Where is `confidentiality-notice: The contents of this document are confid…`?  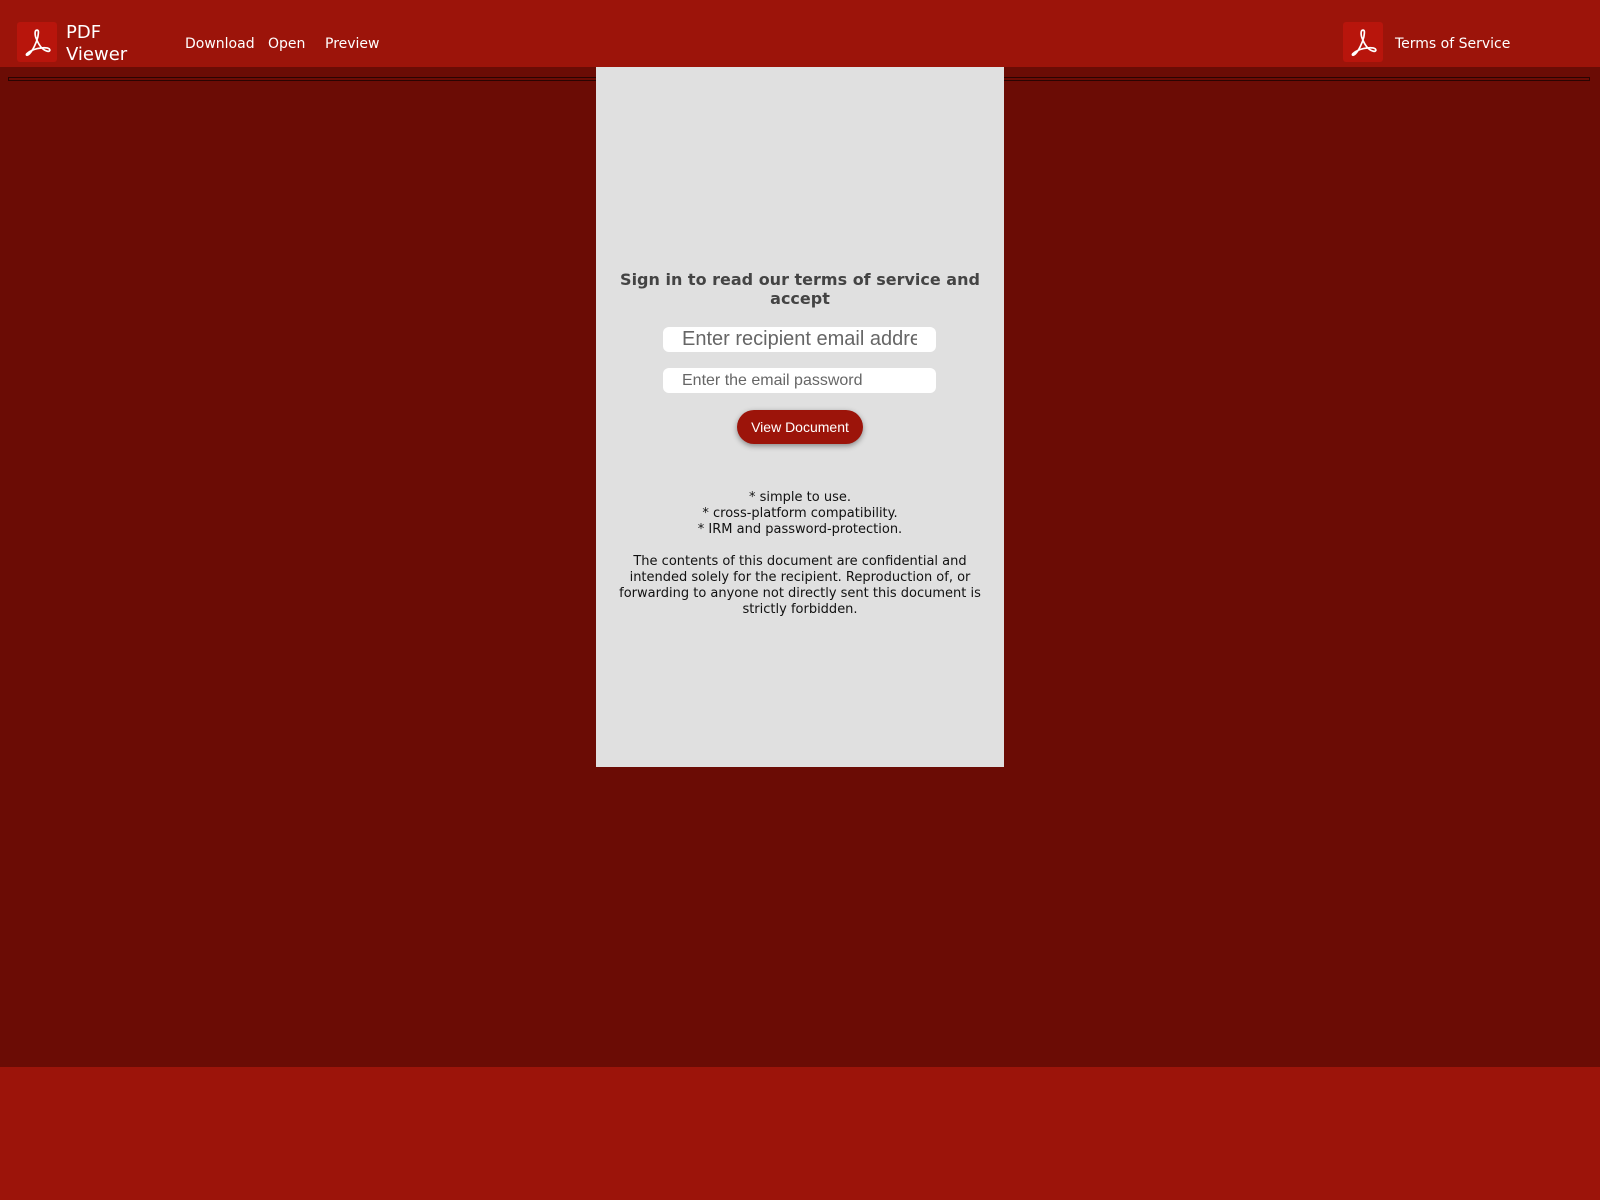 confidentiality-notice: The contents of this document are confid… is located at coordinates (800, 585).